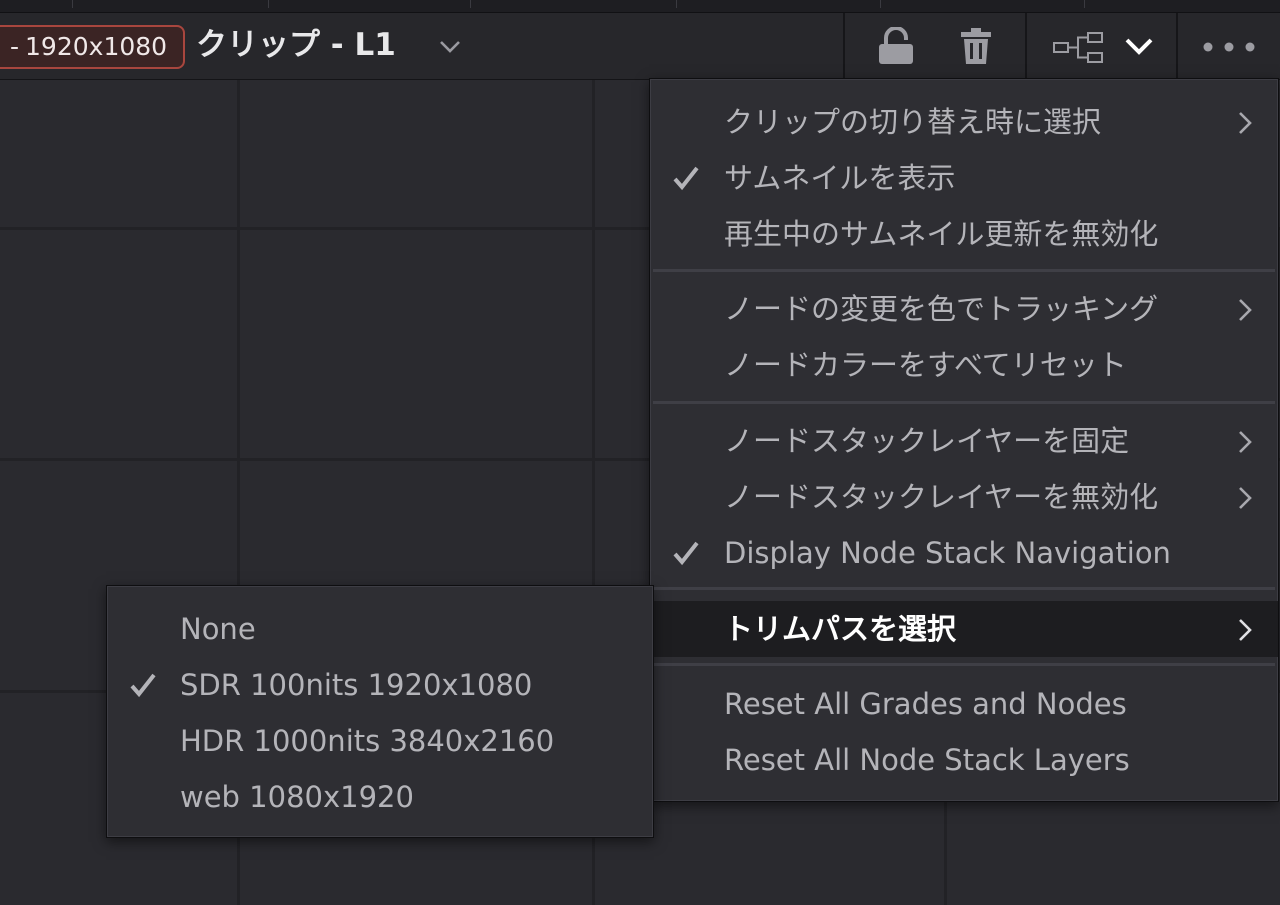 This screenshot has height=905, width=1280. Describe the element at coordinates (296, 45) in the screenshot. I see `clip-mode-title: クリップ - L1` at that location.